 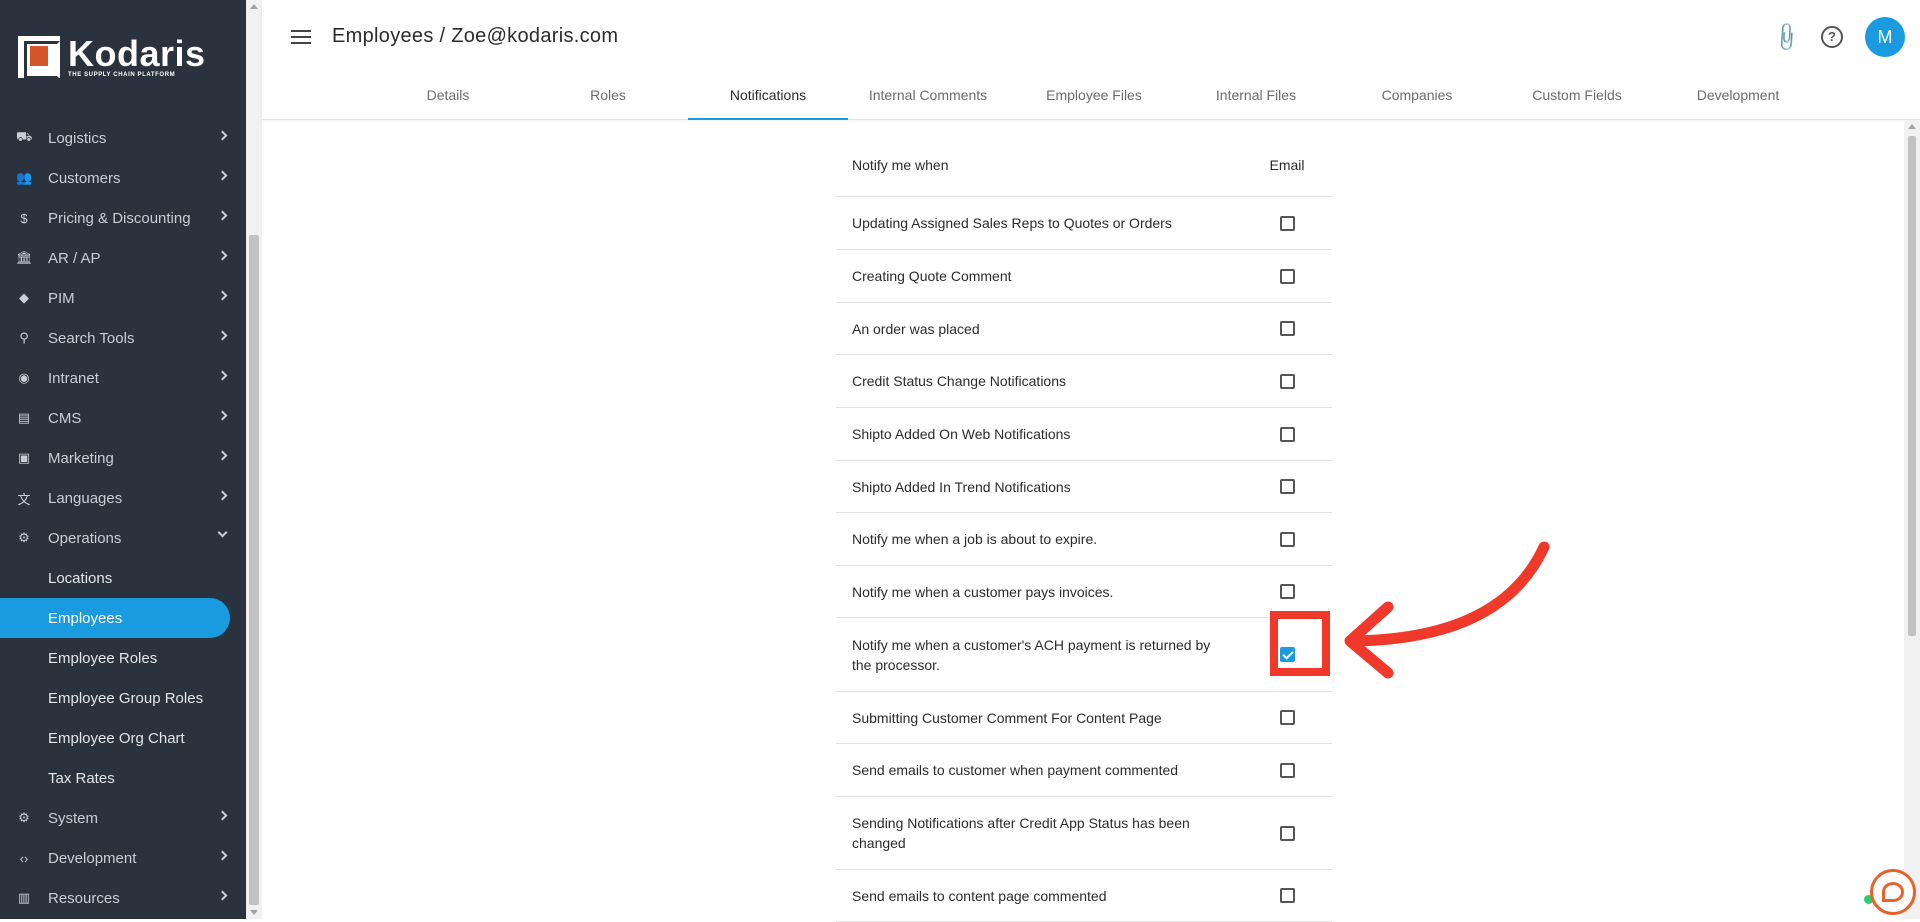 What do you see at coordinates (1786, 36) in the screenshot?
I see `paperclip-icon: 📎` at bounding box center [1786, 36].